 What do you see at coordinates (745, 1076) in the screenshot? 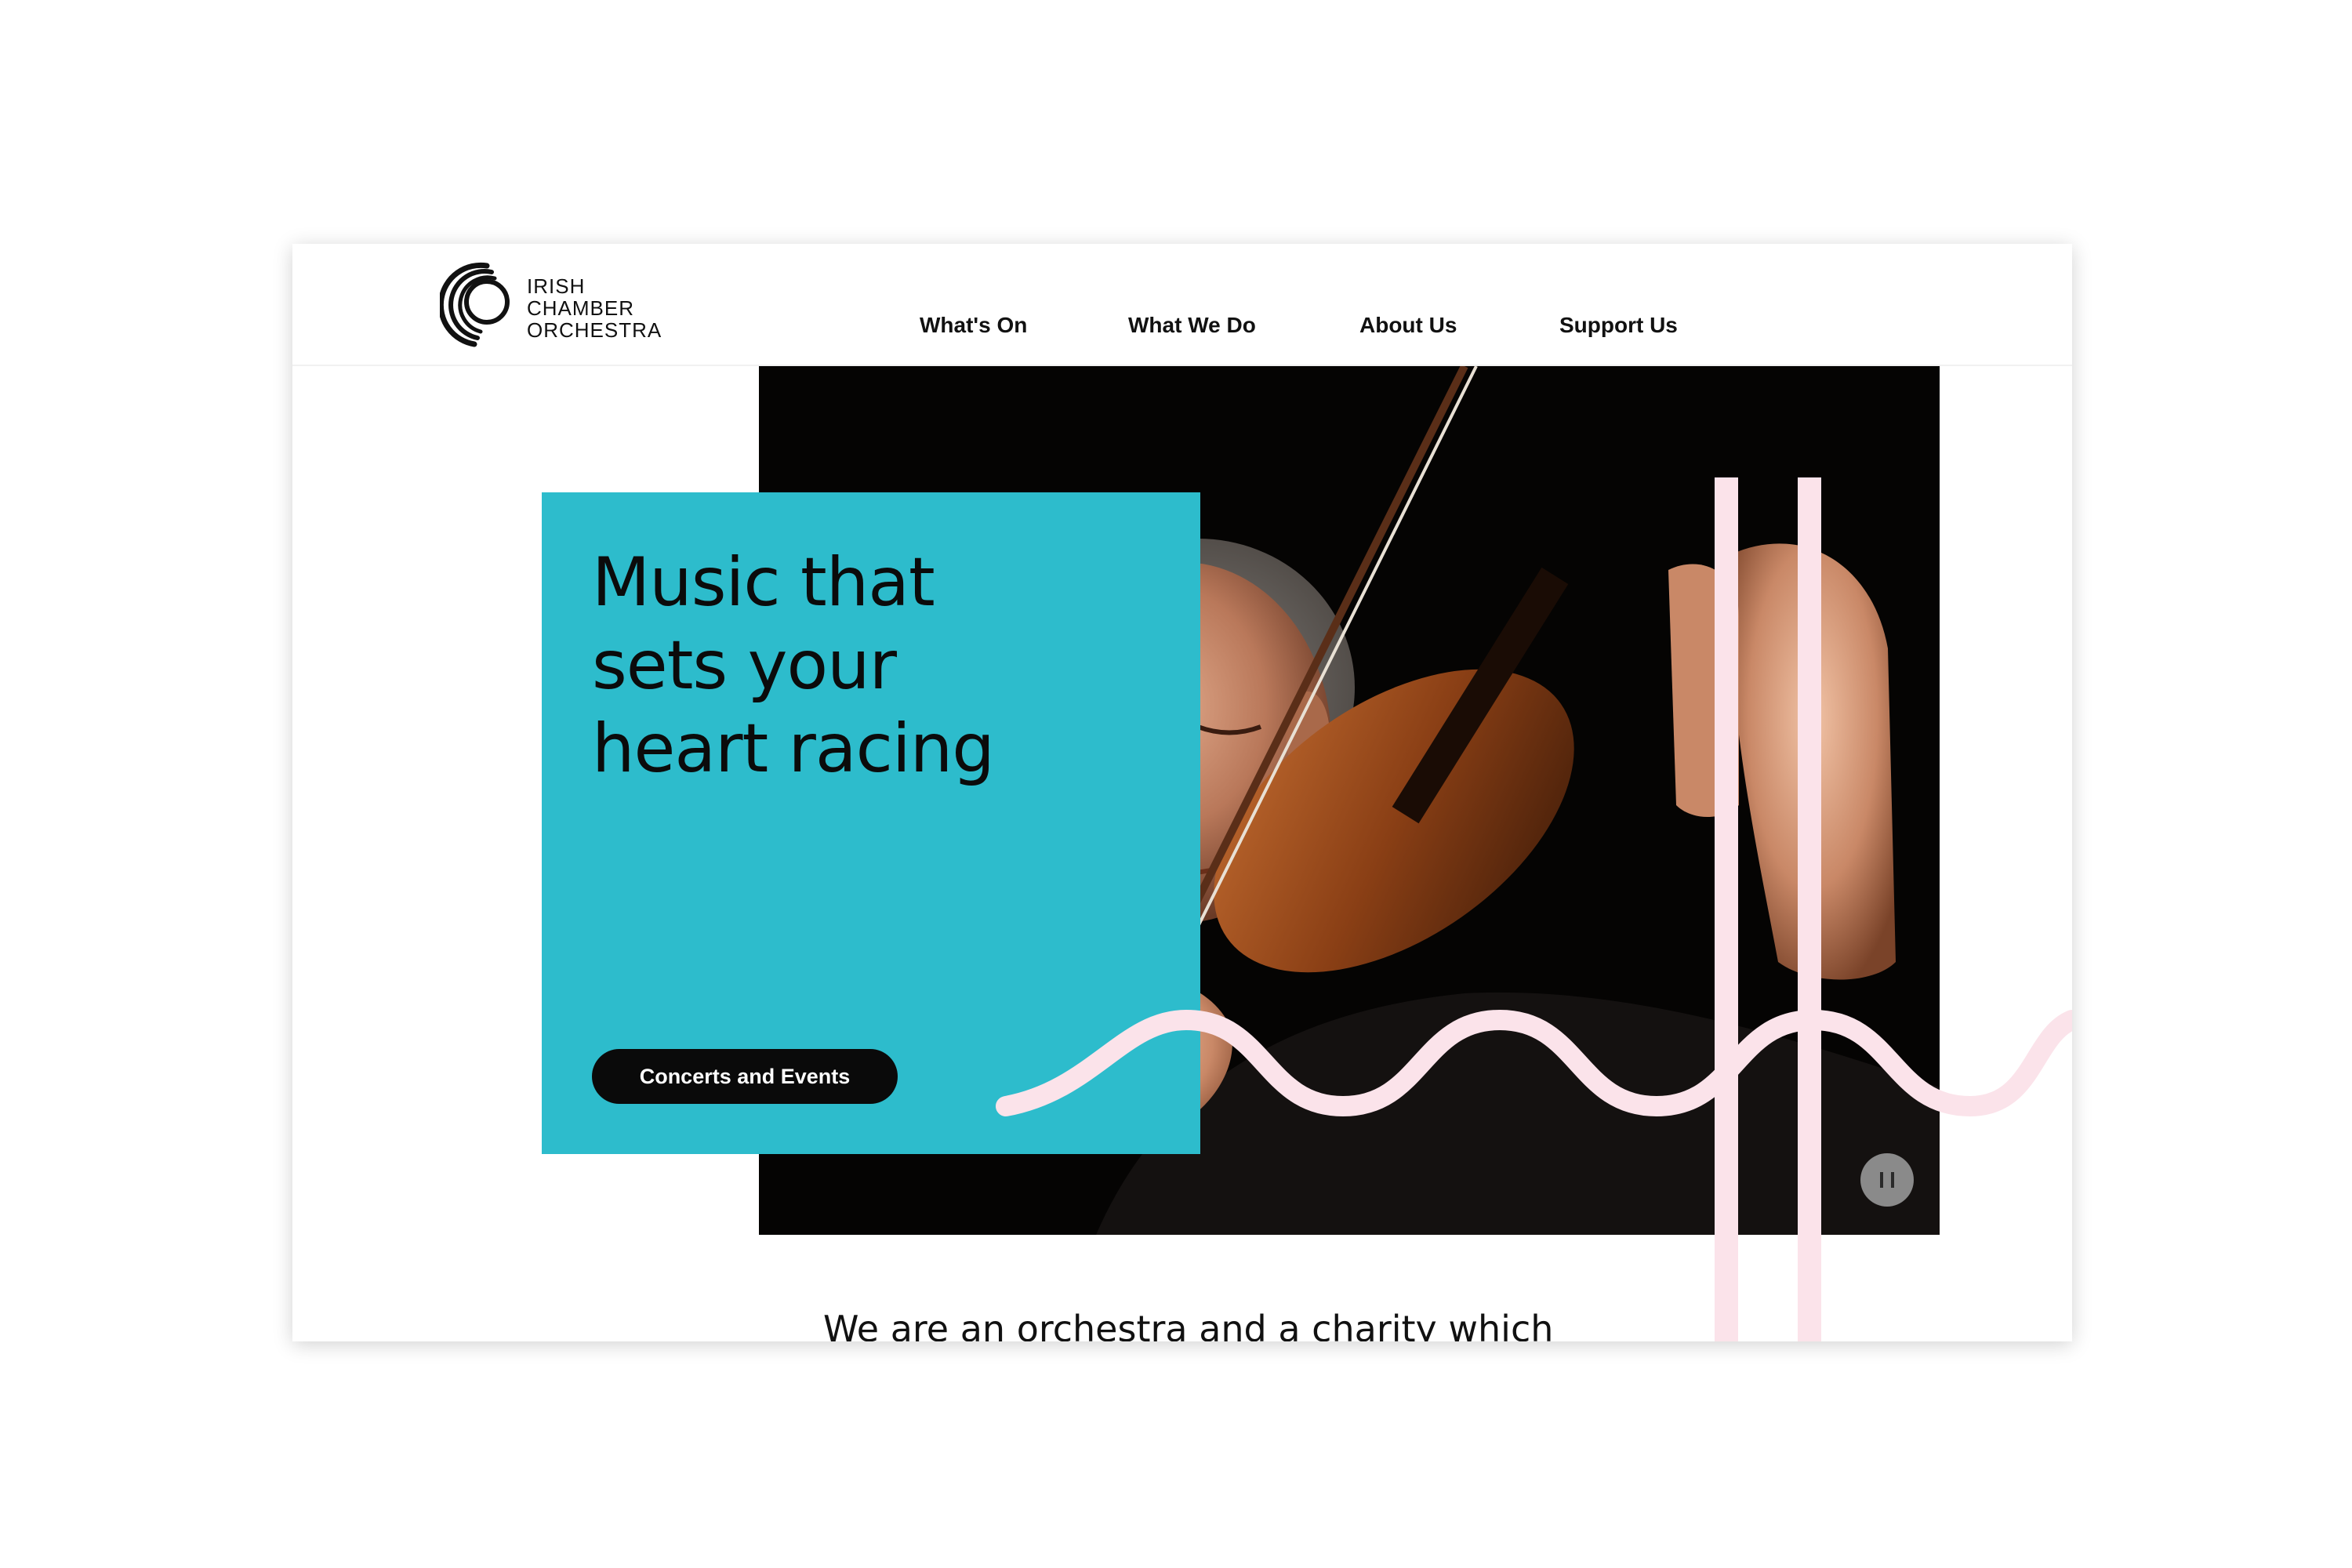
I see `concerts-and-events-button: Concerts and Events` at bounding box center [745, 1076].